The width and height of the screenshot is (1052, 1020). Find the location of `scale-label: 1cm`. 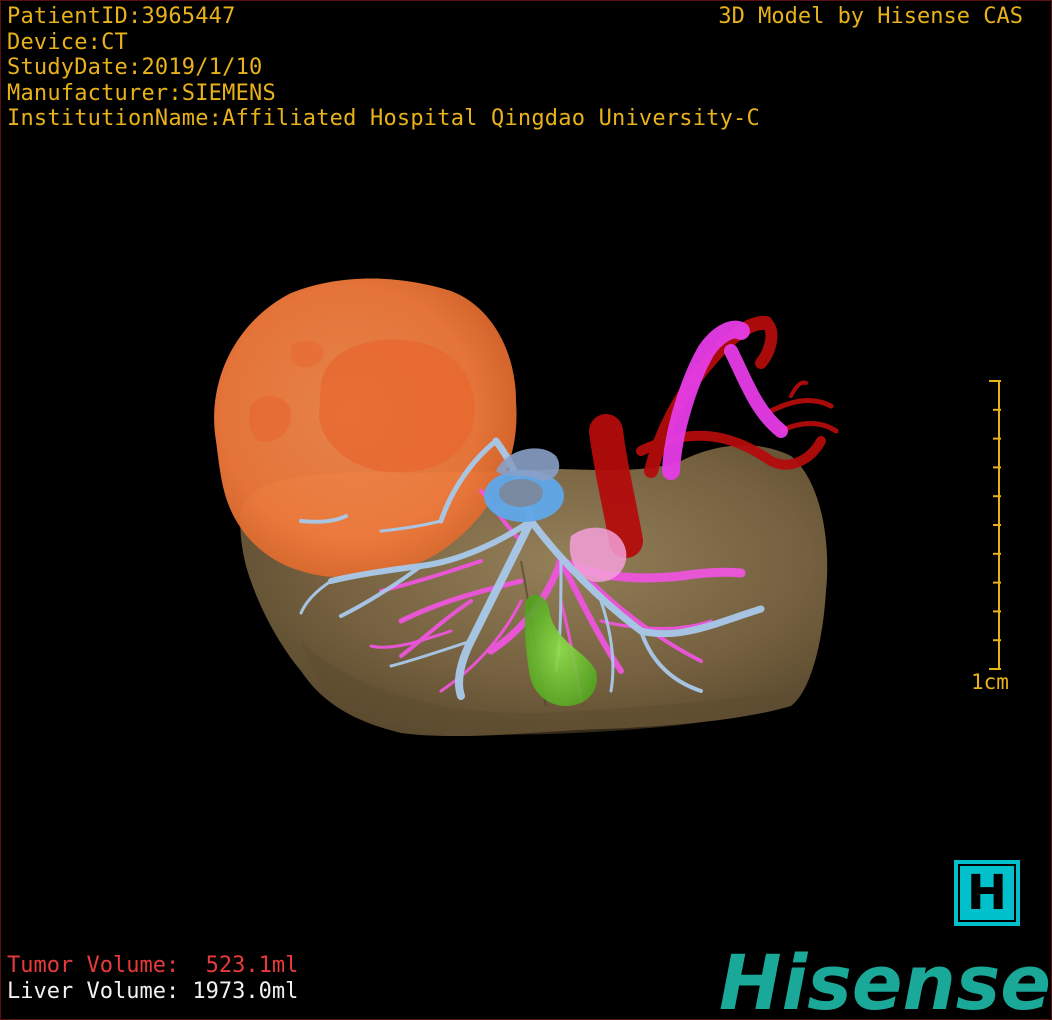

scale-label: 1cm is located at coordinates (990, 682).